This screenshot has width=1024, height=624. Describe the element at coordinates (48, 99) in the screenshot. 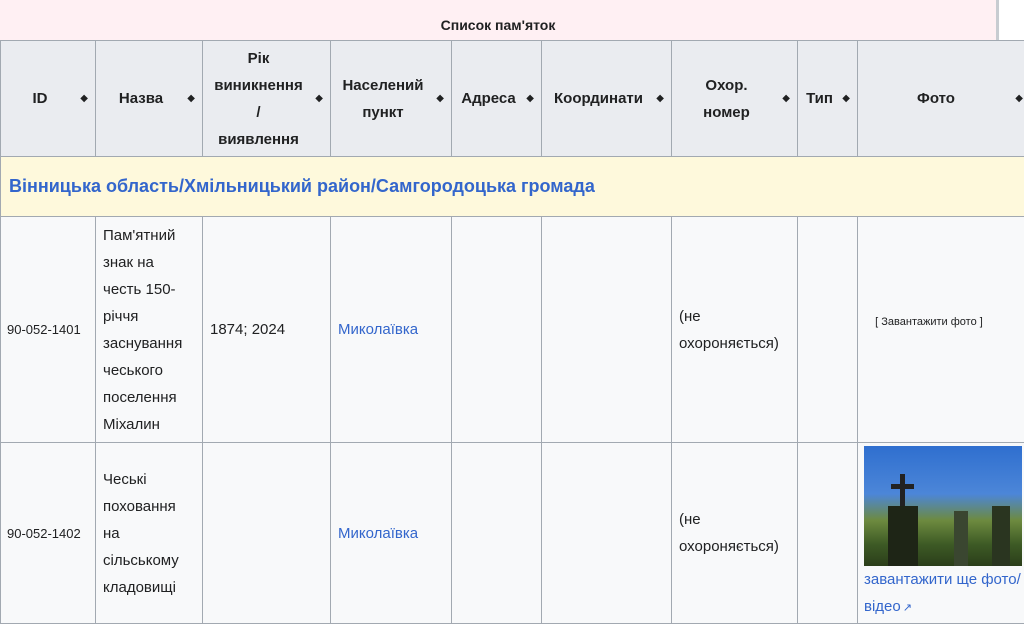

I see `column-header-id: ID◆` at that location.